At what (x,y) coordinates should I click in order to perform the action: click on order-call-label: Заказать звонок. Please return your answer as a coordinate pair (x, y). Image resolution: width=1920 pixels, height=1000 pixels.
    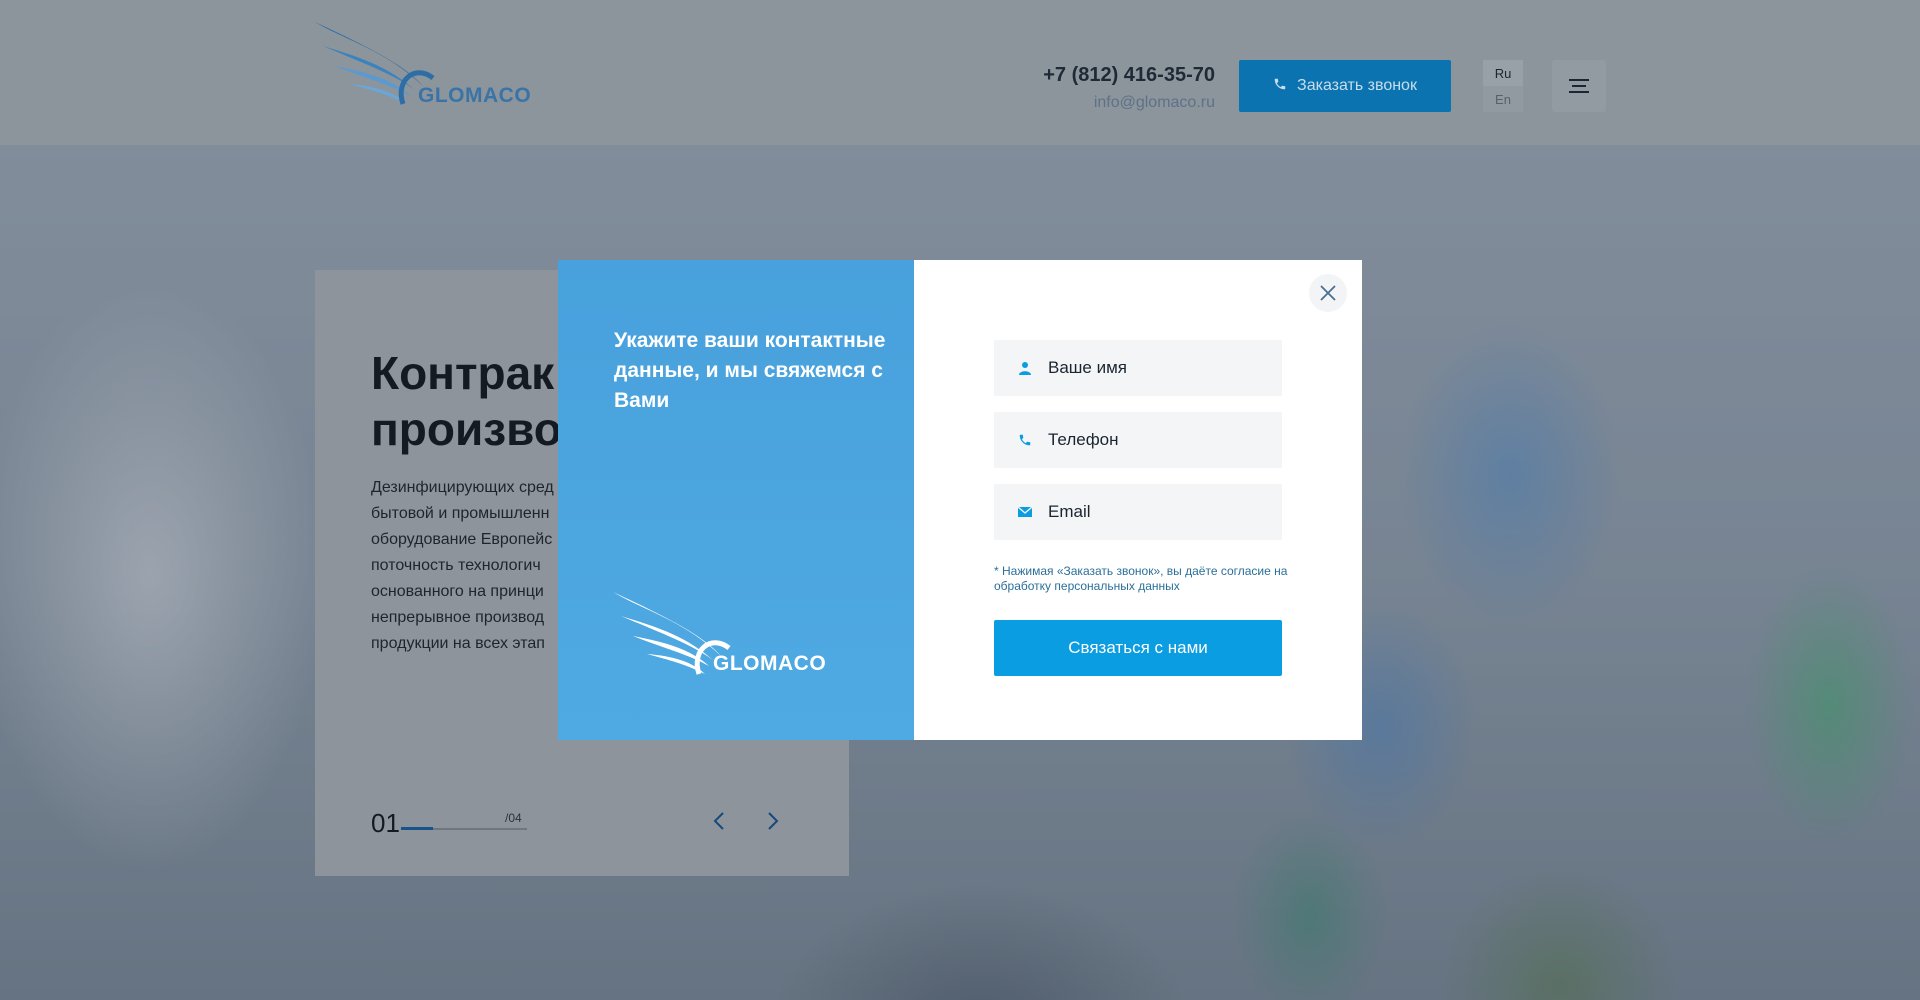
    Looking at the image, I should click on (1357, 85).